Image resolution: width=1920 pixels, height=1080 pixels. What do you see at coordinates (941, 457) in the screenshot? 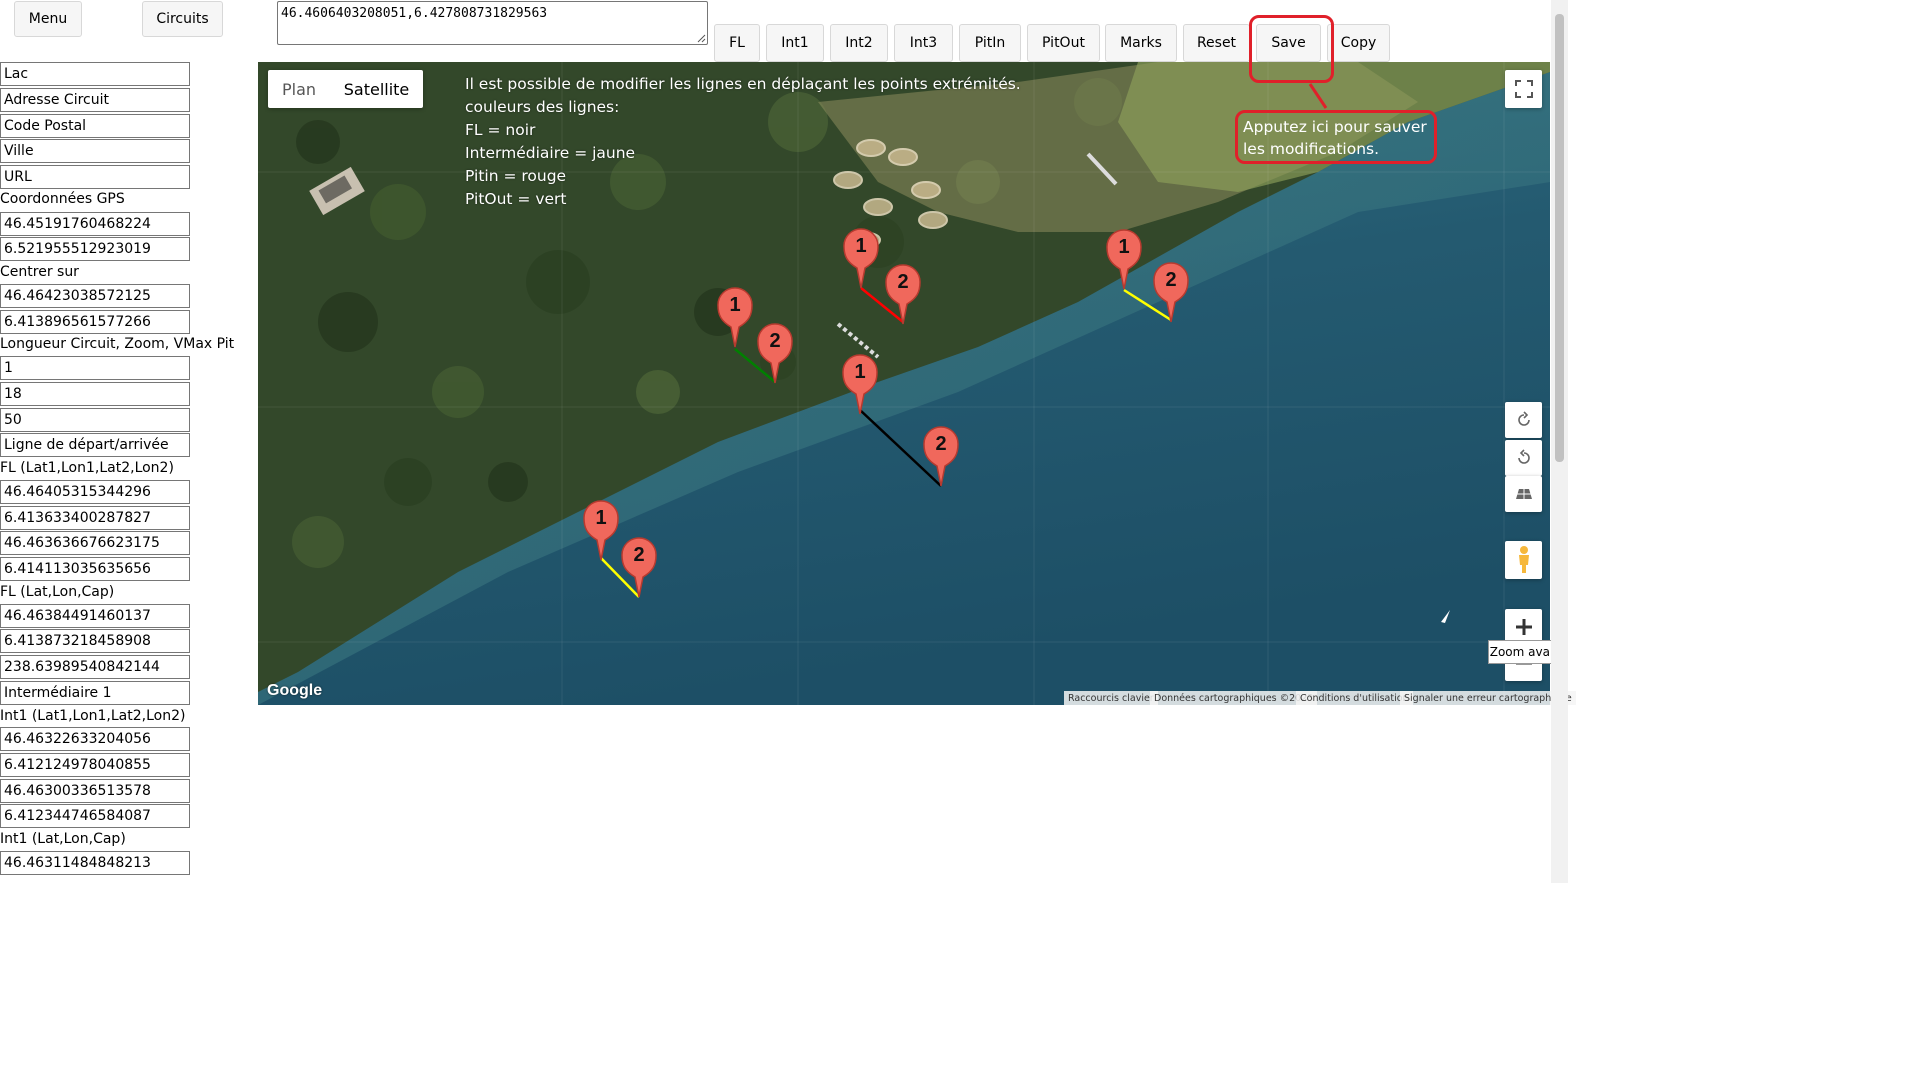
I see `marker-fl-2: 2` at bounding box center [941, 457].